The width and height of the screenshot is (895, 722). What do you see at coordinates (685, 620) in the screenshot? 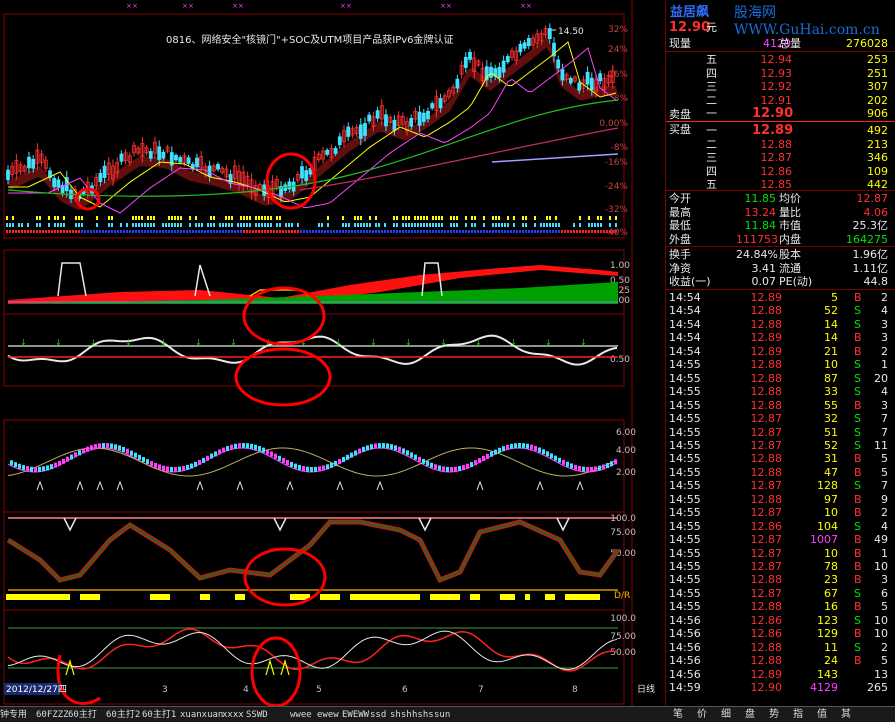
I see `tick-time: 14:56` at bounding box center [685, 620].